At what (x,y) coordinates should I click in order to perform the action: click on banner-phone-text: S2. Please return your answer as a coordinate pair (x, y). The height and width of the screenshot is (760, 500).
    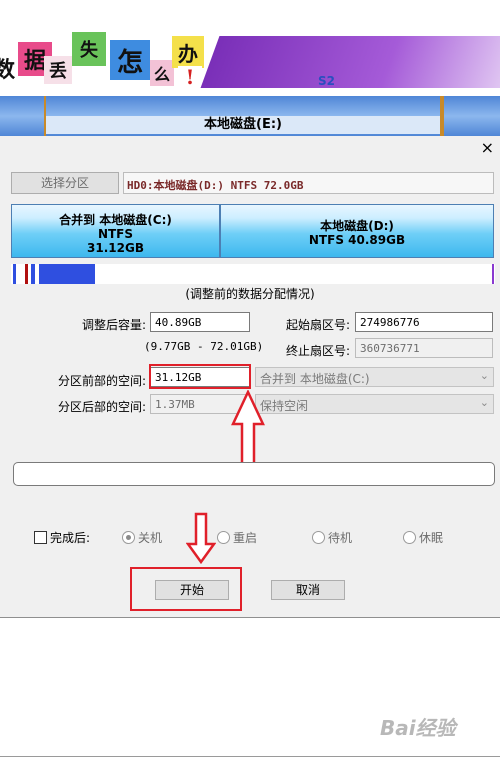
    Looking at the image, I should click on (326, 81).